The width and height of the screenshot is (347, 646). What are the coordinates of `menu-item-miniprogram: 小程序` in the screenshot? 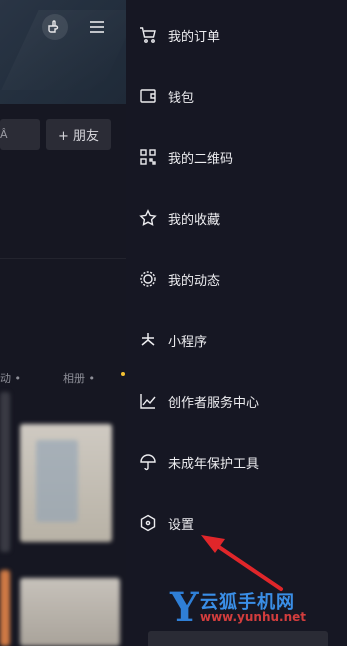 It's located at (236, 340).